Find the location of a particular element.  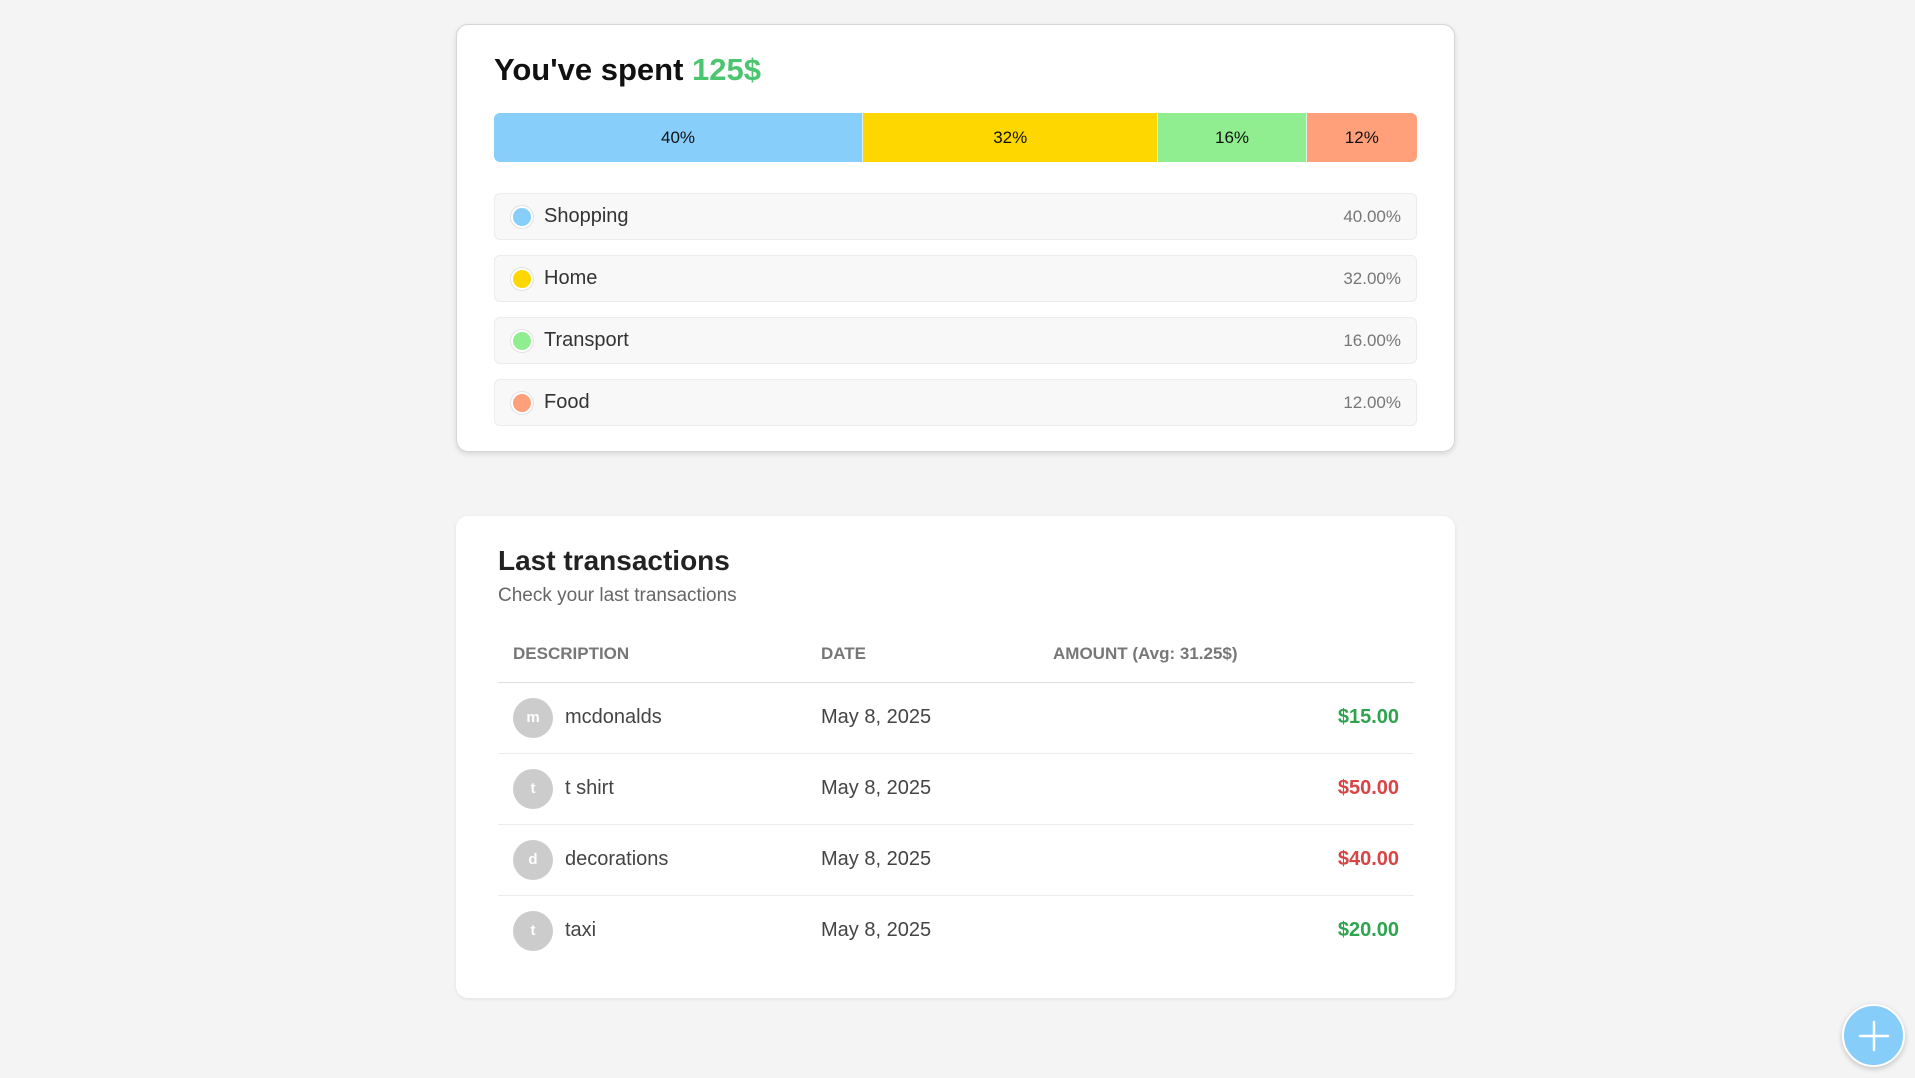

plus-icon is located at coordinates (1873, 1035).